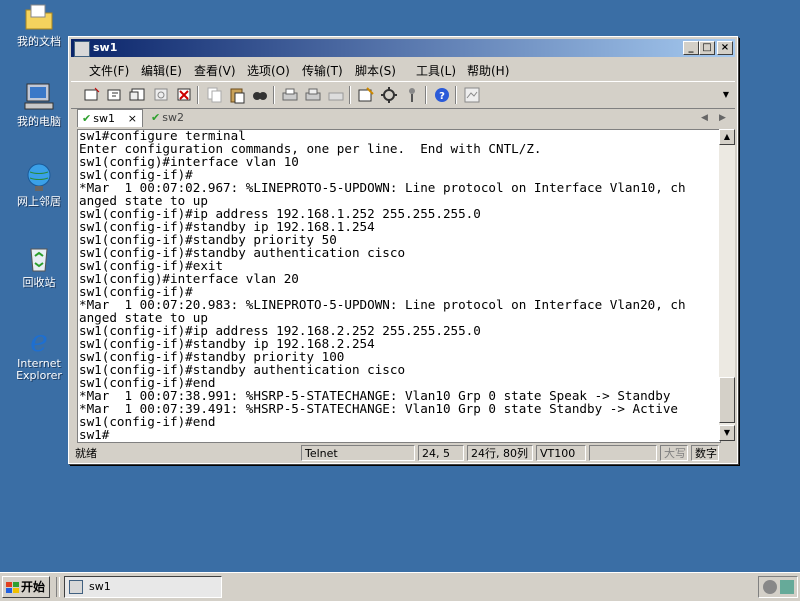 The width and height of the screenshot is (800, 601). I want to click on help-icon: ?, so click(442, 95).